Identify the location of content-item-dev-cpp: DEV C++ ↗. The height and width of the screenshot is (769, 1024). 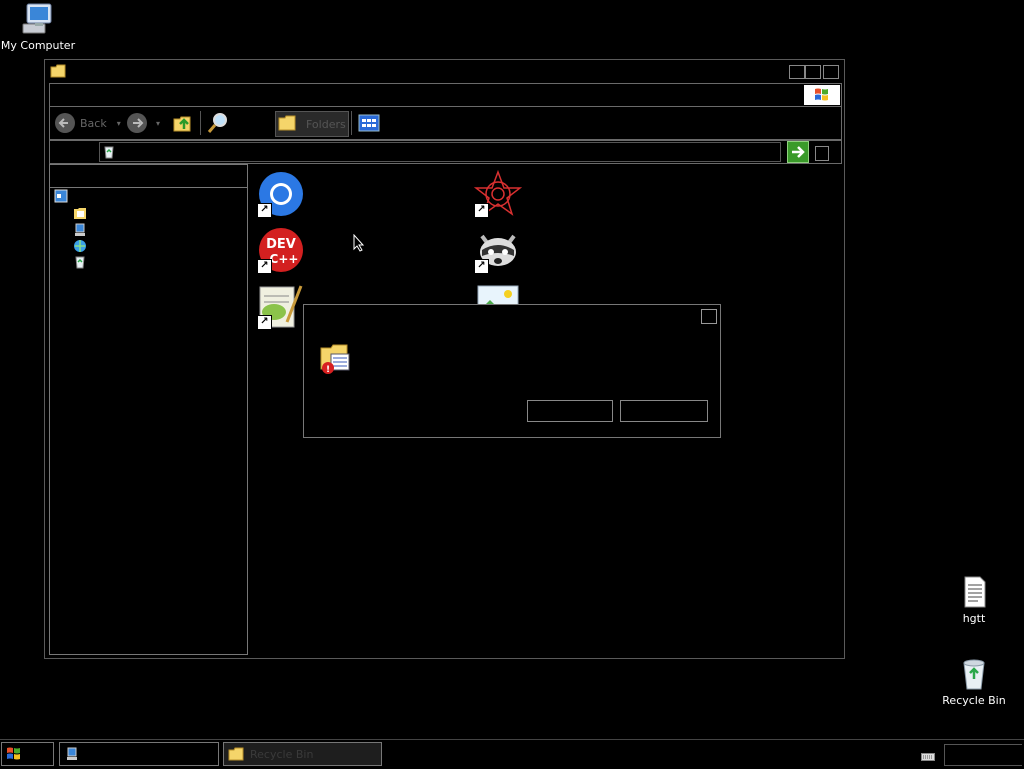
(281, 250).